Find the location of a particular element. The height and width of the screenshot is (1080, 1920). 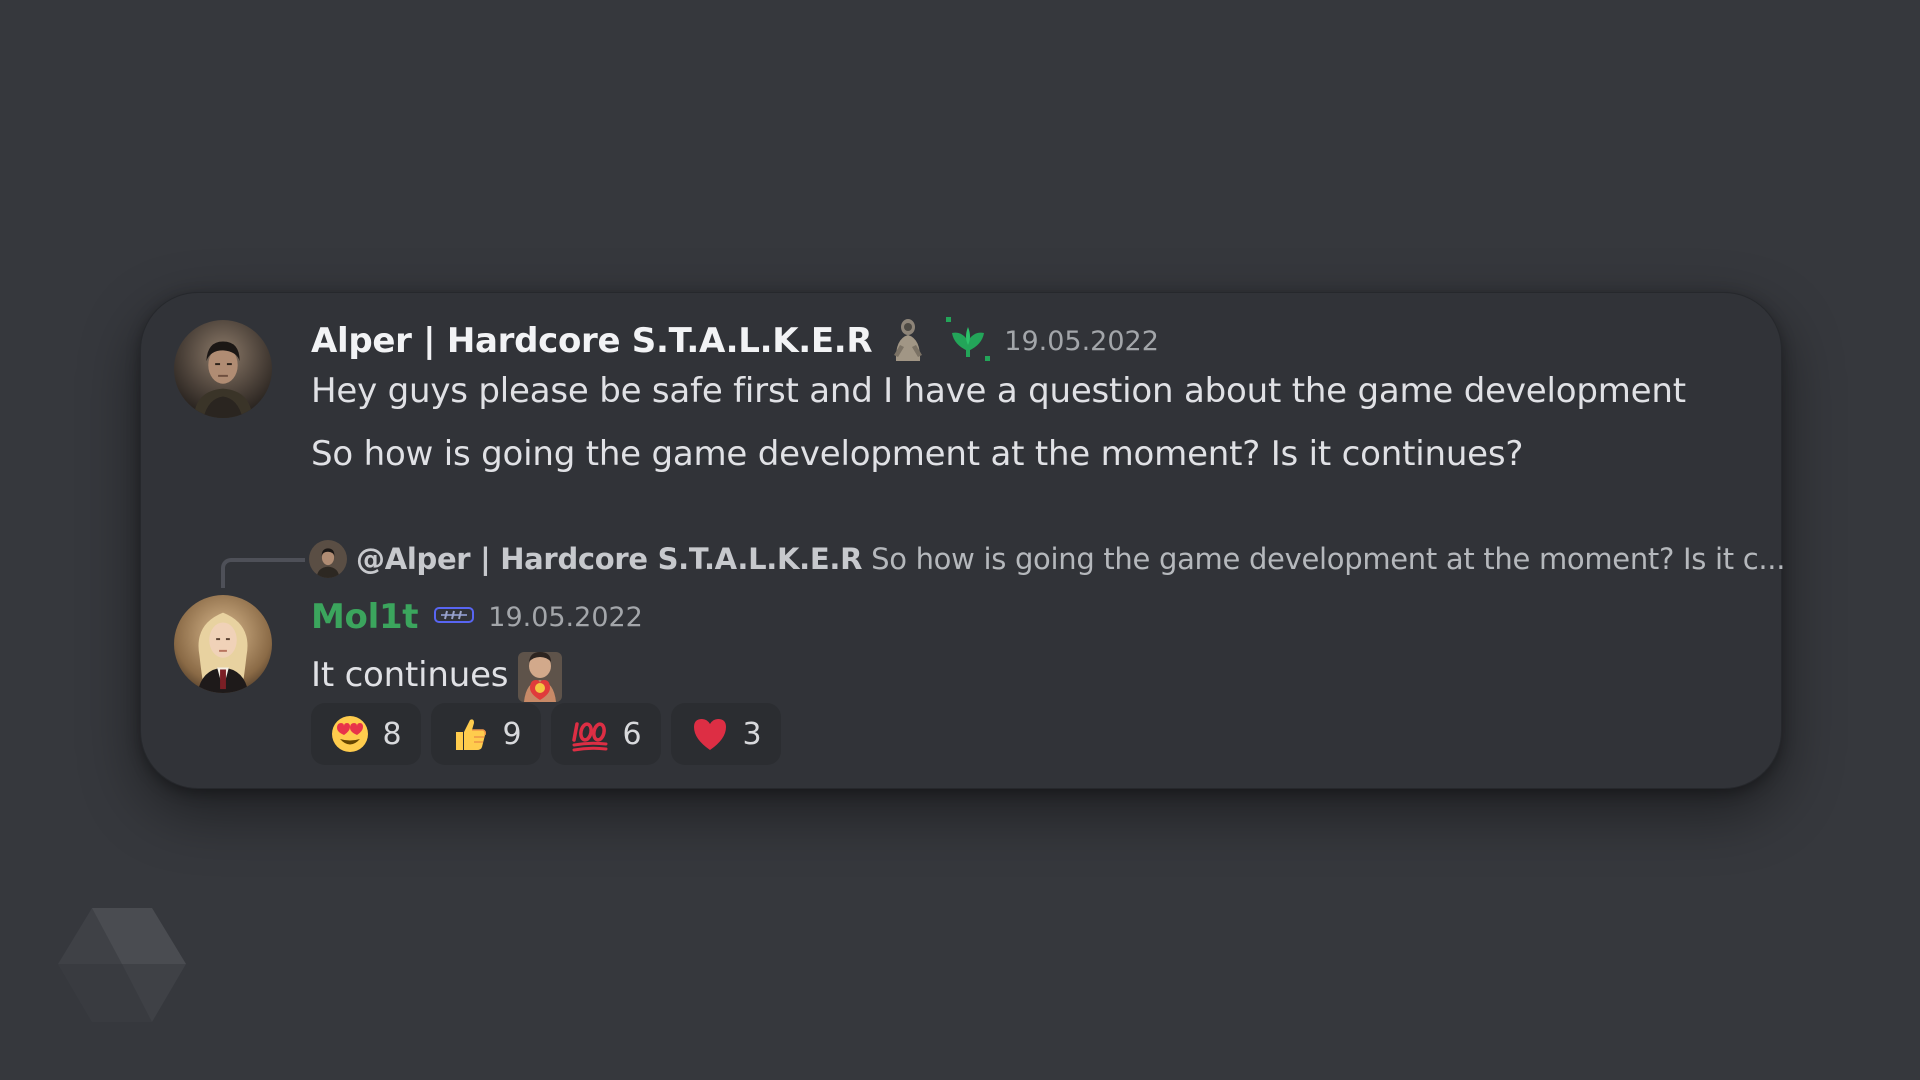

nitro-badge-icon is located at coordinates (454, 617).